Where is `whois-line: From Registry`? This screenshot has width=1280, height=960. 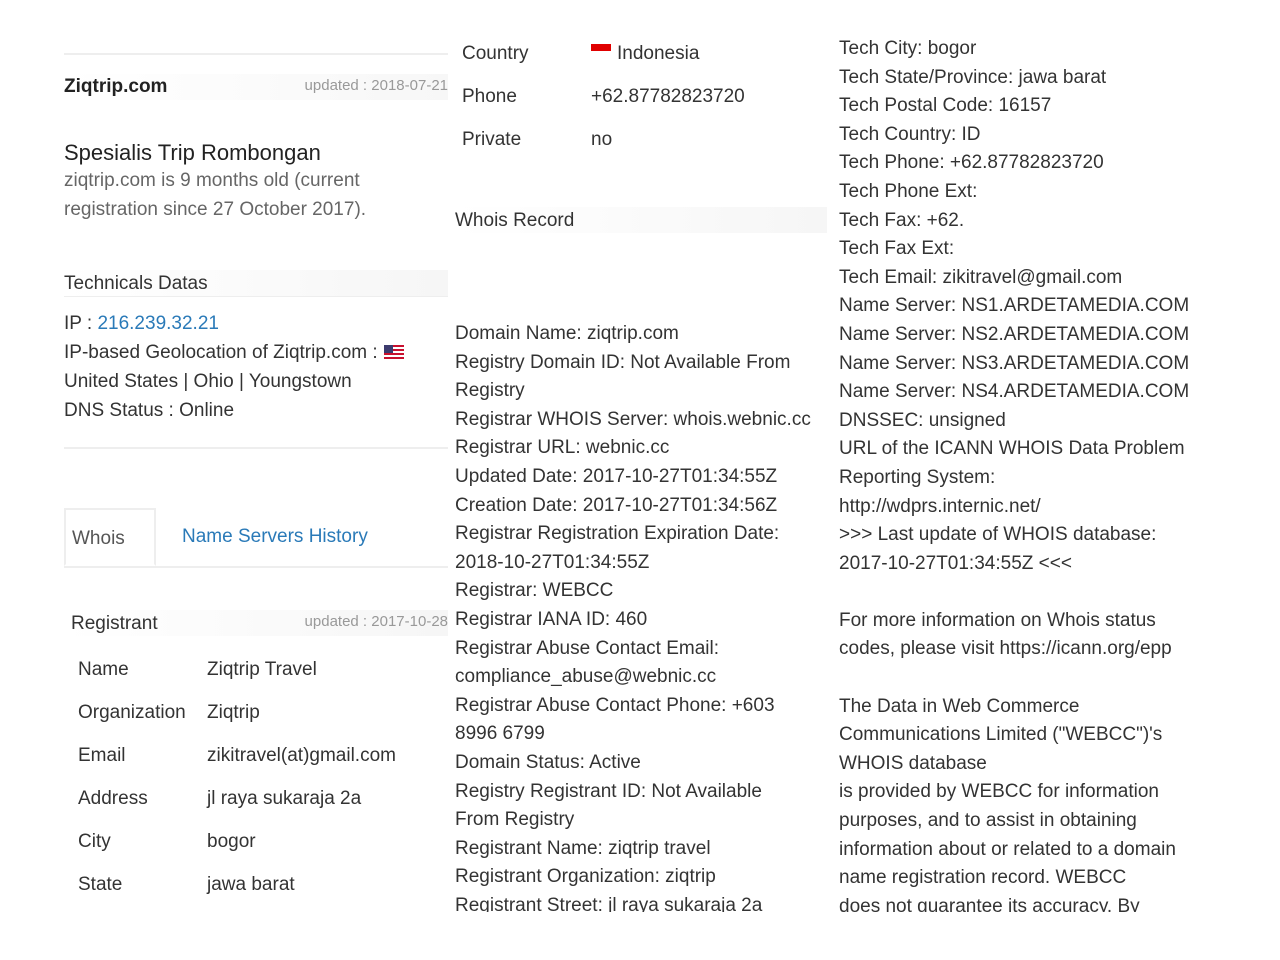 whois-line: From Registry is located at coordinates (515, 820).